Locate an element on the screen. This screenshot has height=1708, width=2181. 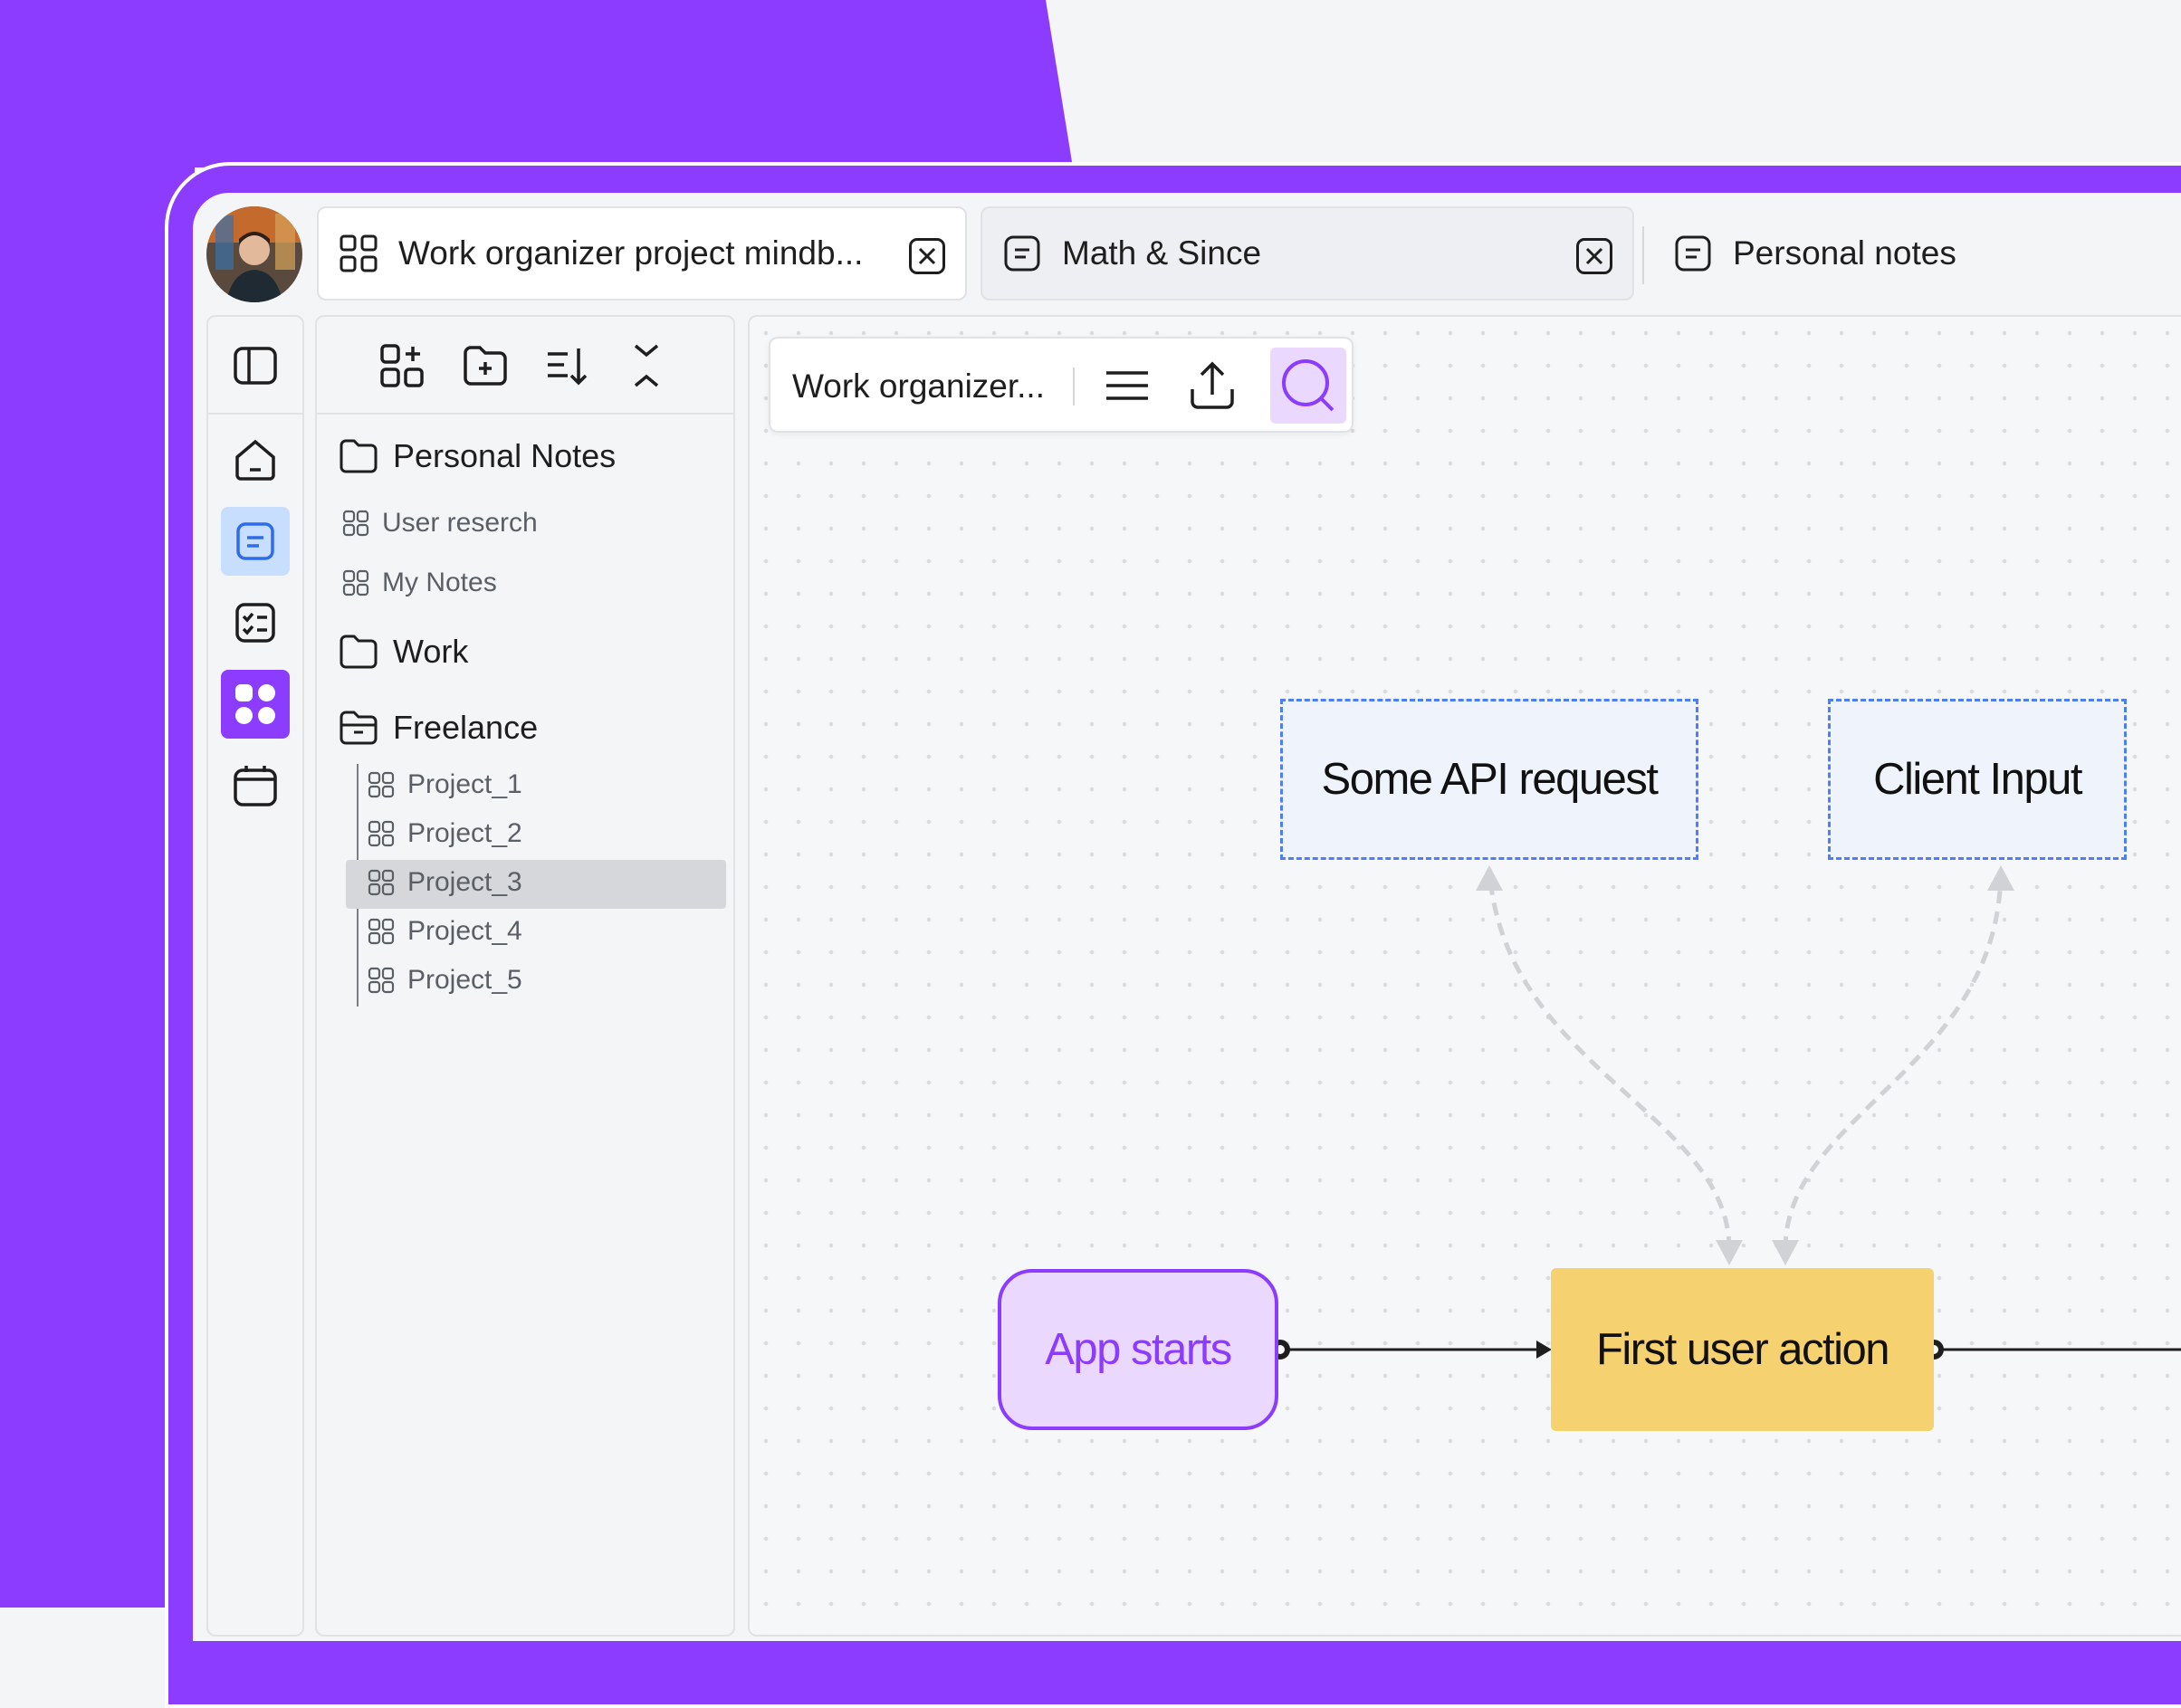
apps-icon is located at coordinates (255, 704).